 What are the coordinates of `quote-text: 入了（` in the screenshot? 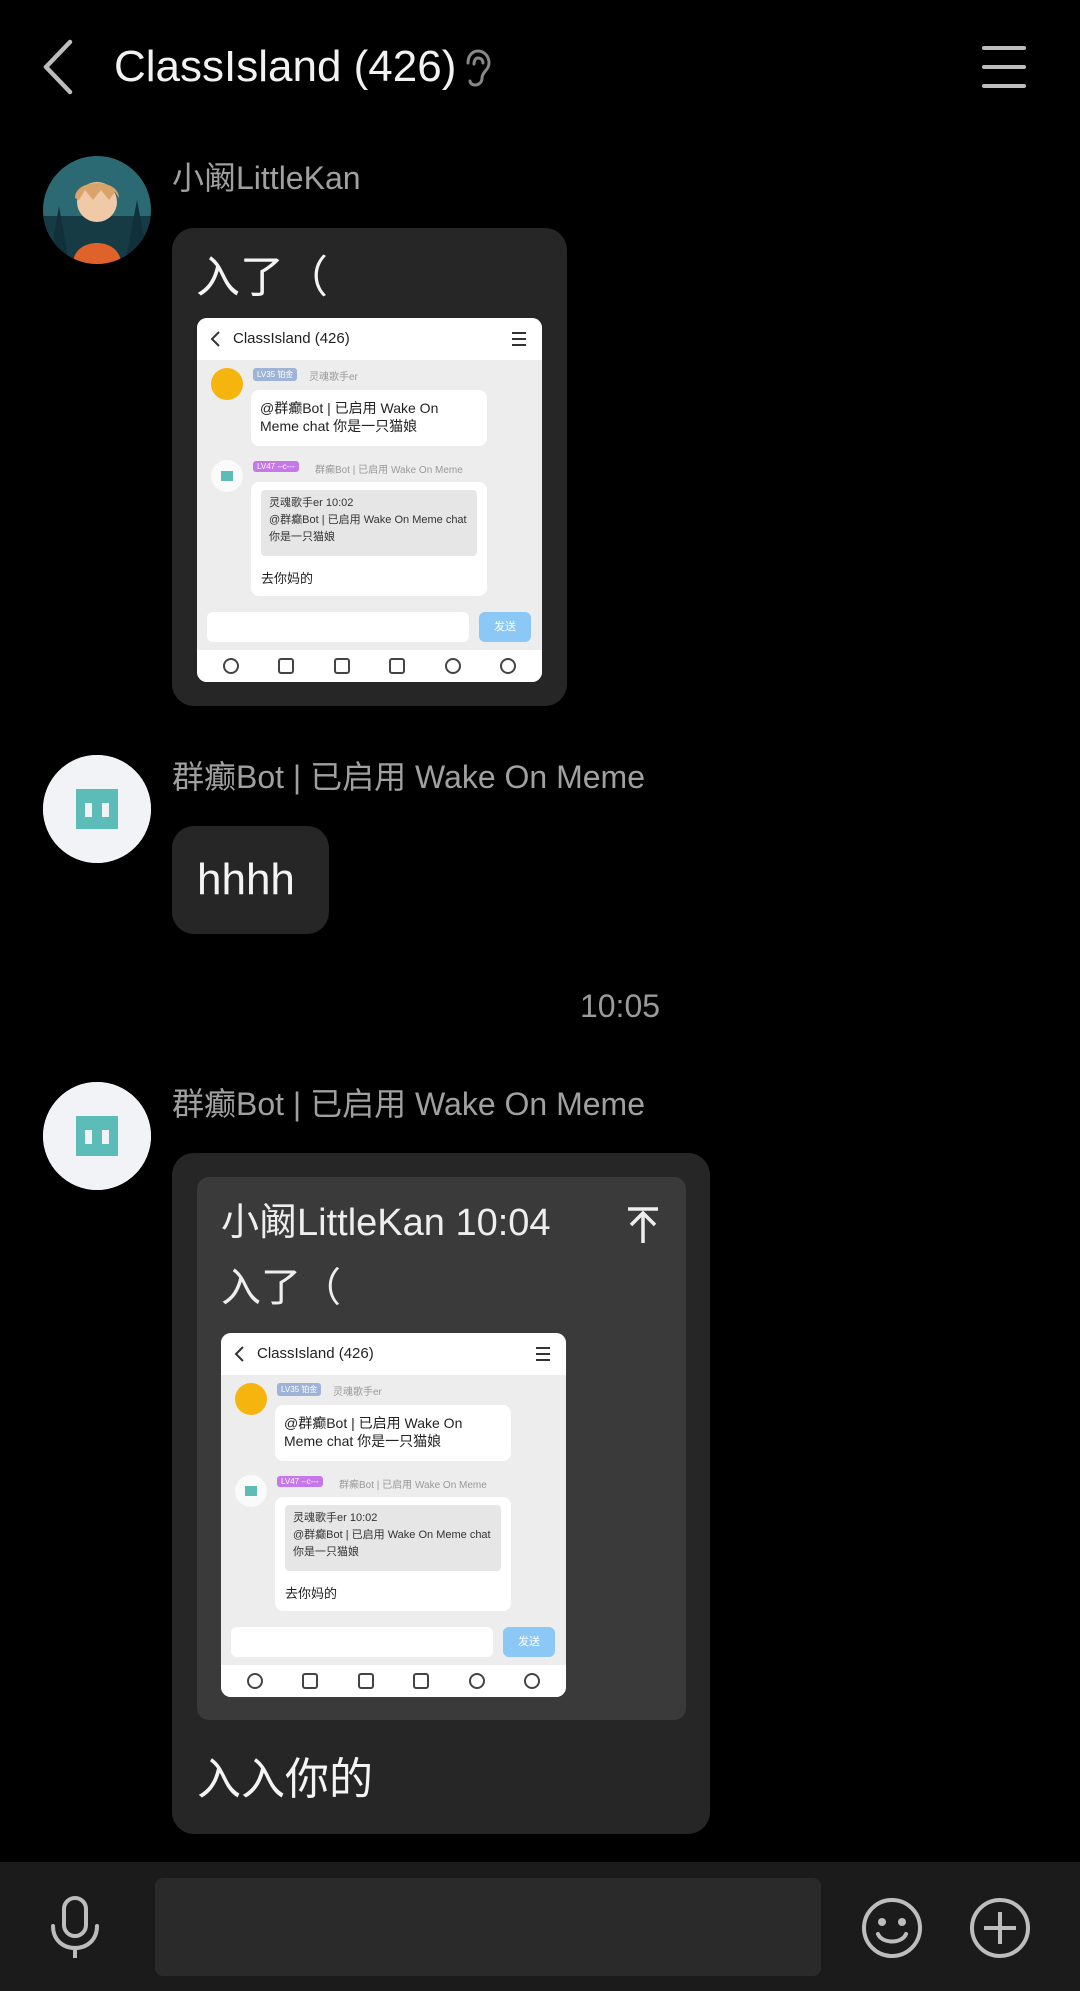 It's located at (281, 1288).